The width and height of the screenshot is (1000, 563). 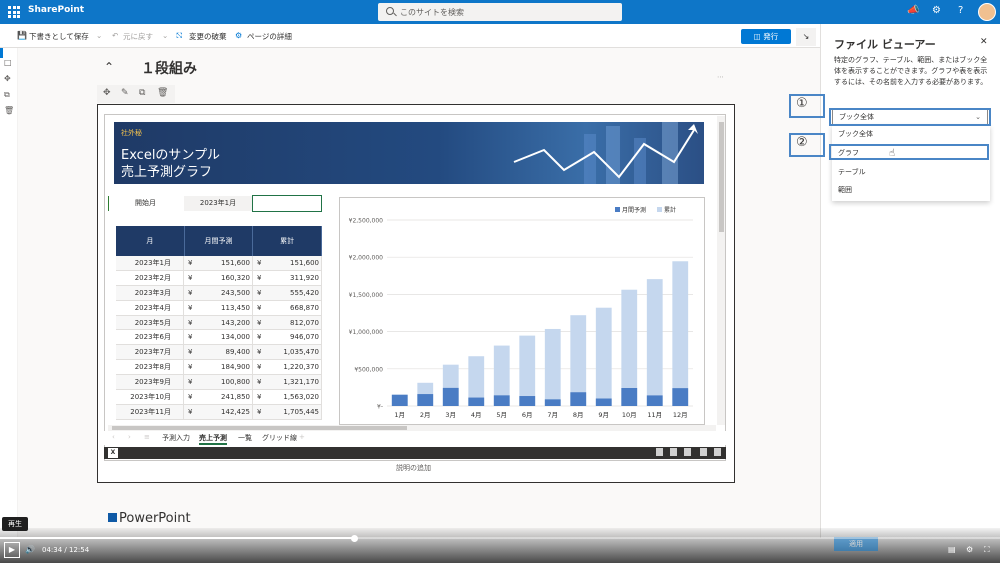 What do you see at coordinates (578, 415) in the screenshot?
I see `x-tick-label: 8月` at bounding box center [578, 415].